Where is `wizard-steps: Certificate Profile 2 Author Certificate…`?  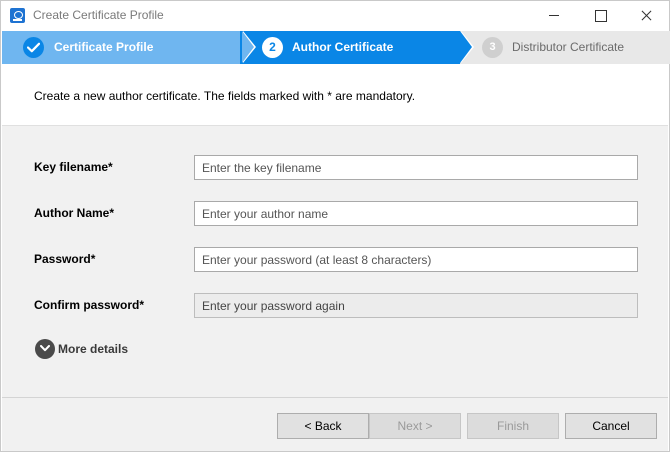
wizard-steps: Certificate Profile 2 Author Certificate… is located at coordinates (336, 47).